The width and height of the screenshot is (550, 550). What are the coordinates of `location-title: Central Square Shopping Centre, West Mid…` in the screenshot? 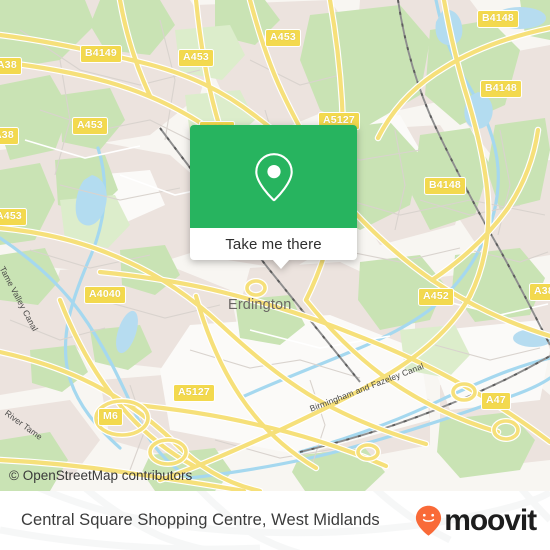 It's located at (200, 520).